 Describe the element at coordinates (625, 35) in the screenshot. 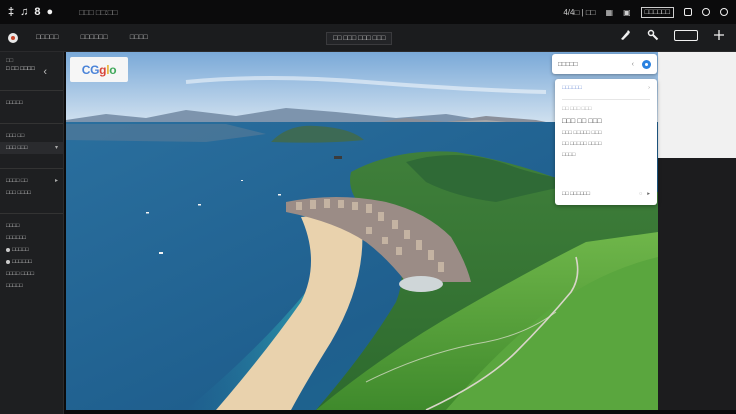

I see `pen-icon` at that location.